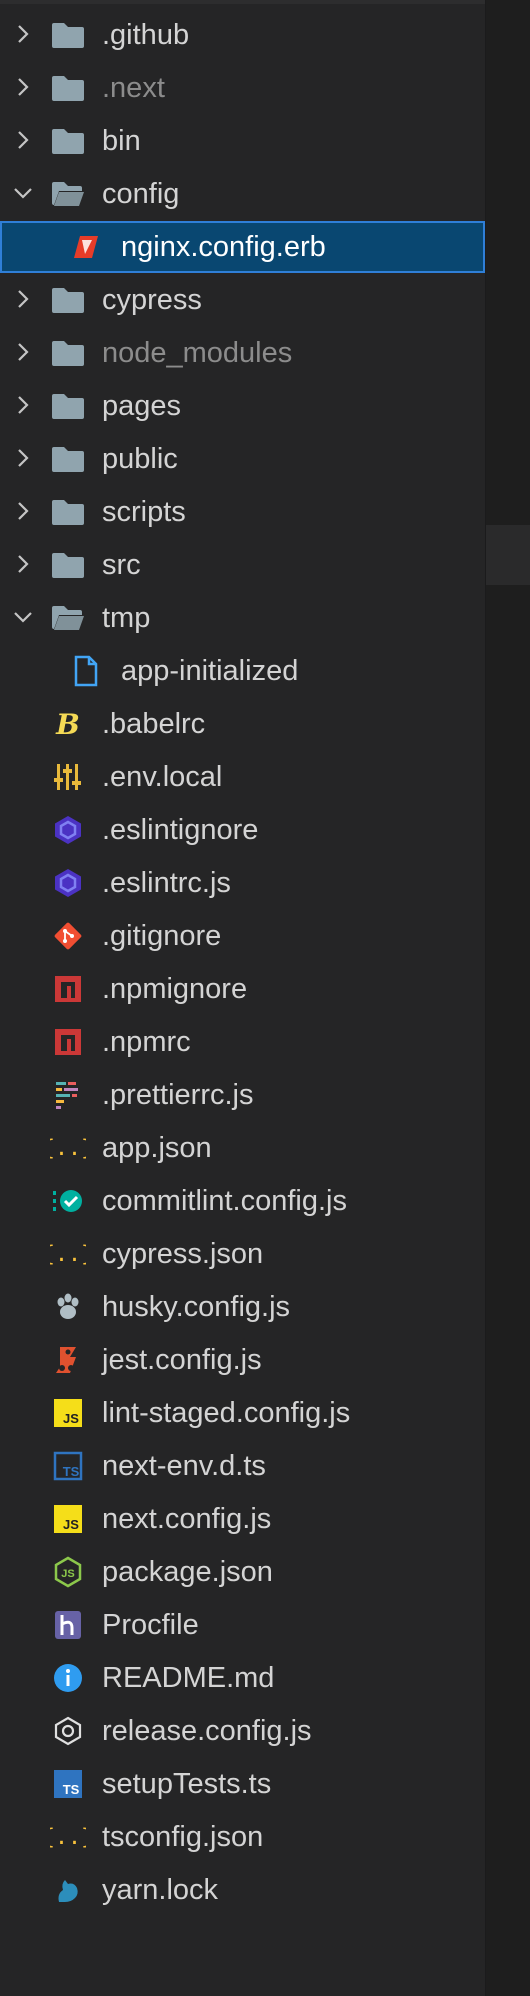 The height and width of the screenshot is (1996, 530). I want to click on file-cypress-json: {..} cypress.json, so click(242, 1254).